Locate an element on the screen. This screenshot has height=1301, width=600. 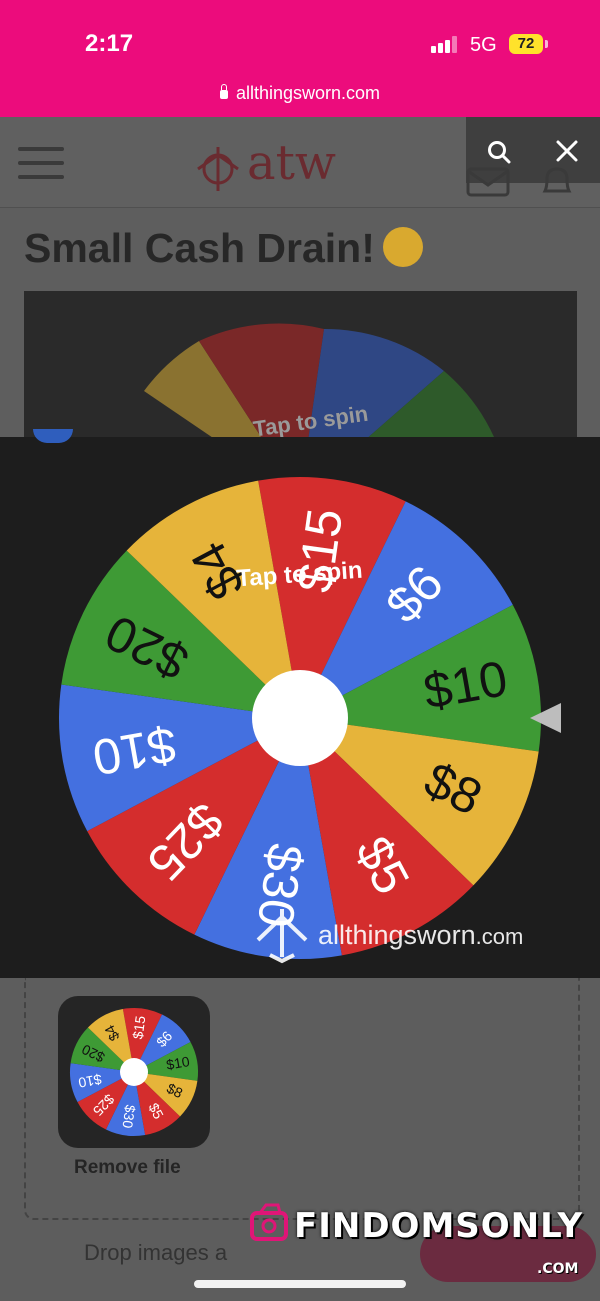
thumb-wheel-hub is located at coordinates (134, 1072).